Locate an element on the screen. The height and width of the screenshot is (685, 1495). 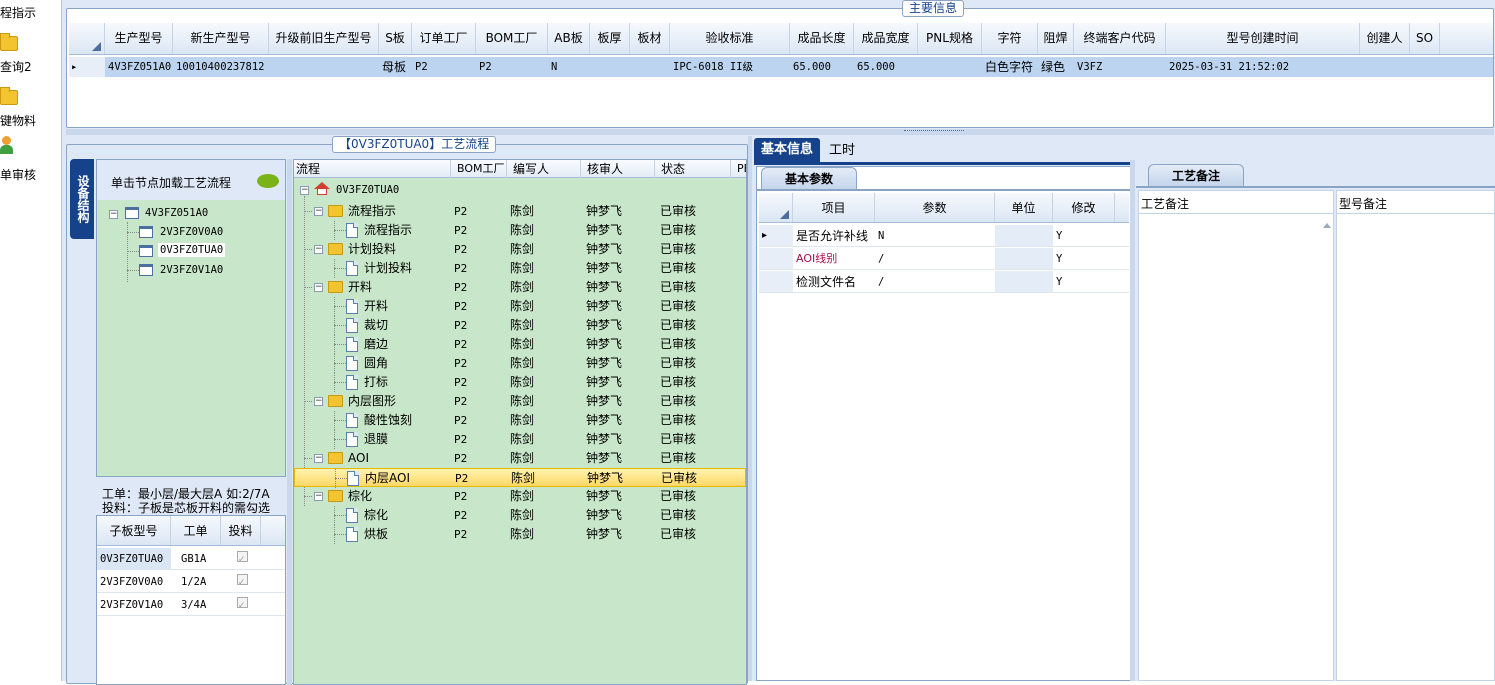
flow-row: 酸性蚀刻 P2 陈剑 钟梦飞 已审核 is located at coordinates (520, 420).